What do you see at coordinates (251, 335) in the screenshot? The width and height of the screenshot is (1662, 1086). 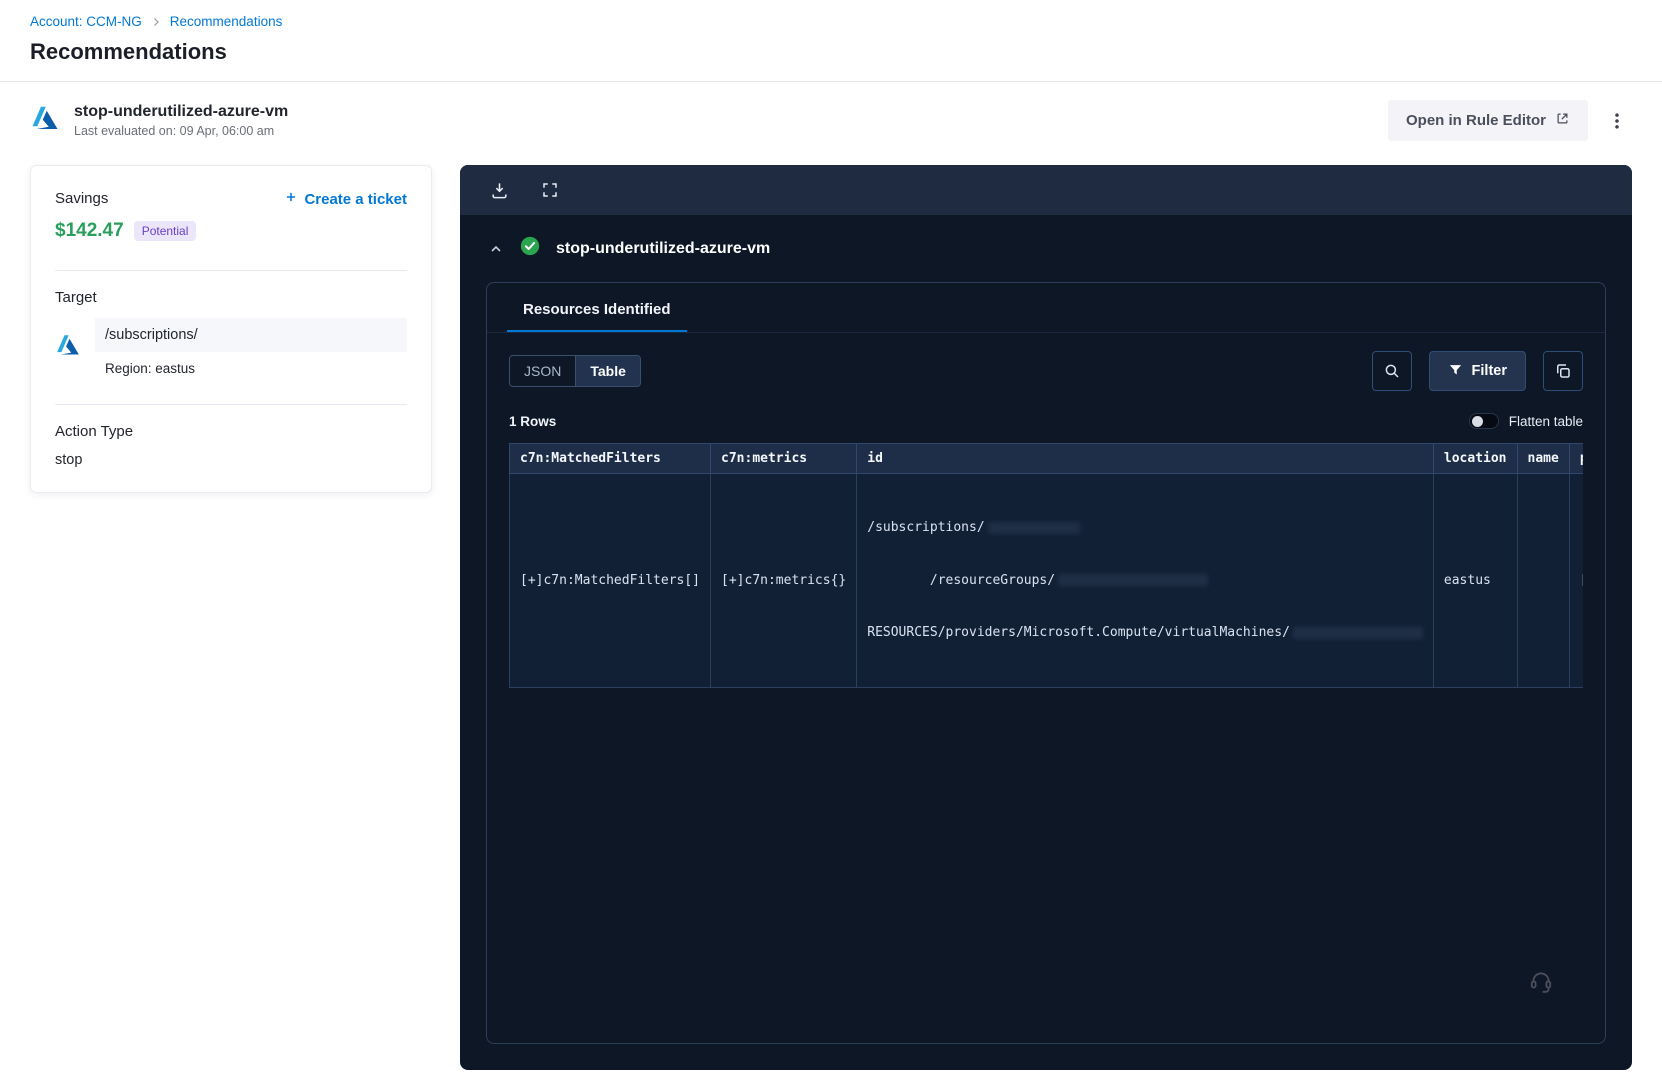 I see `target-path: /subscriptions/` at bounding box center [251, 335].